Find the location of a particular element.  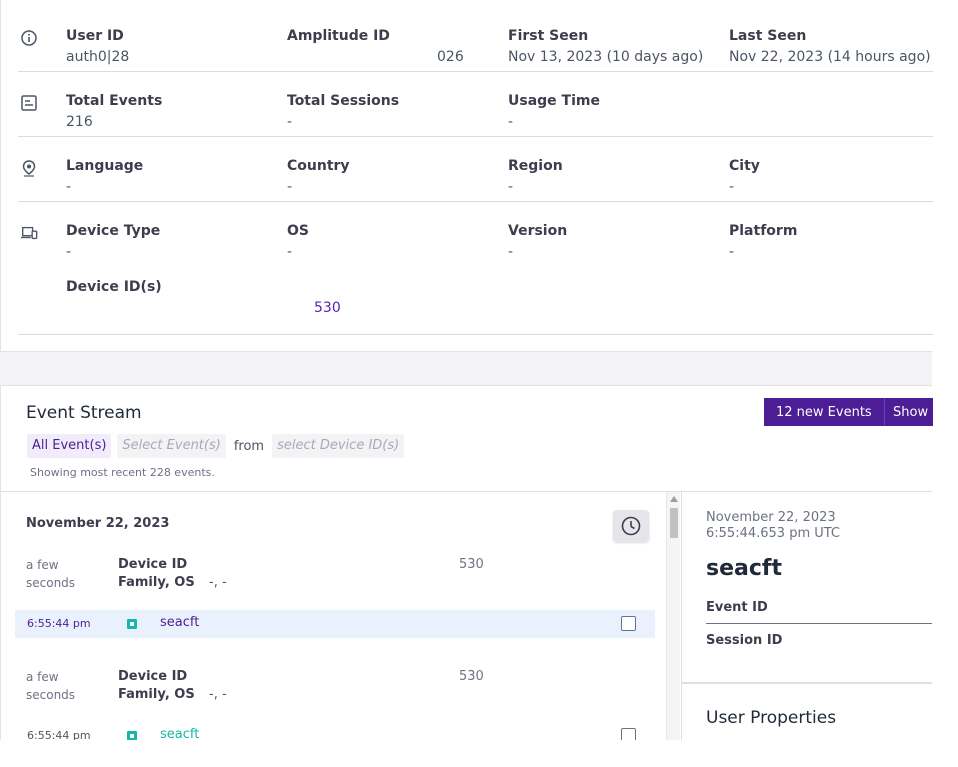

all-events-filter: All Event(s) is located at coordinates (69, 446).